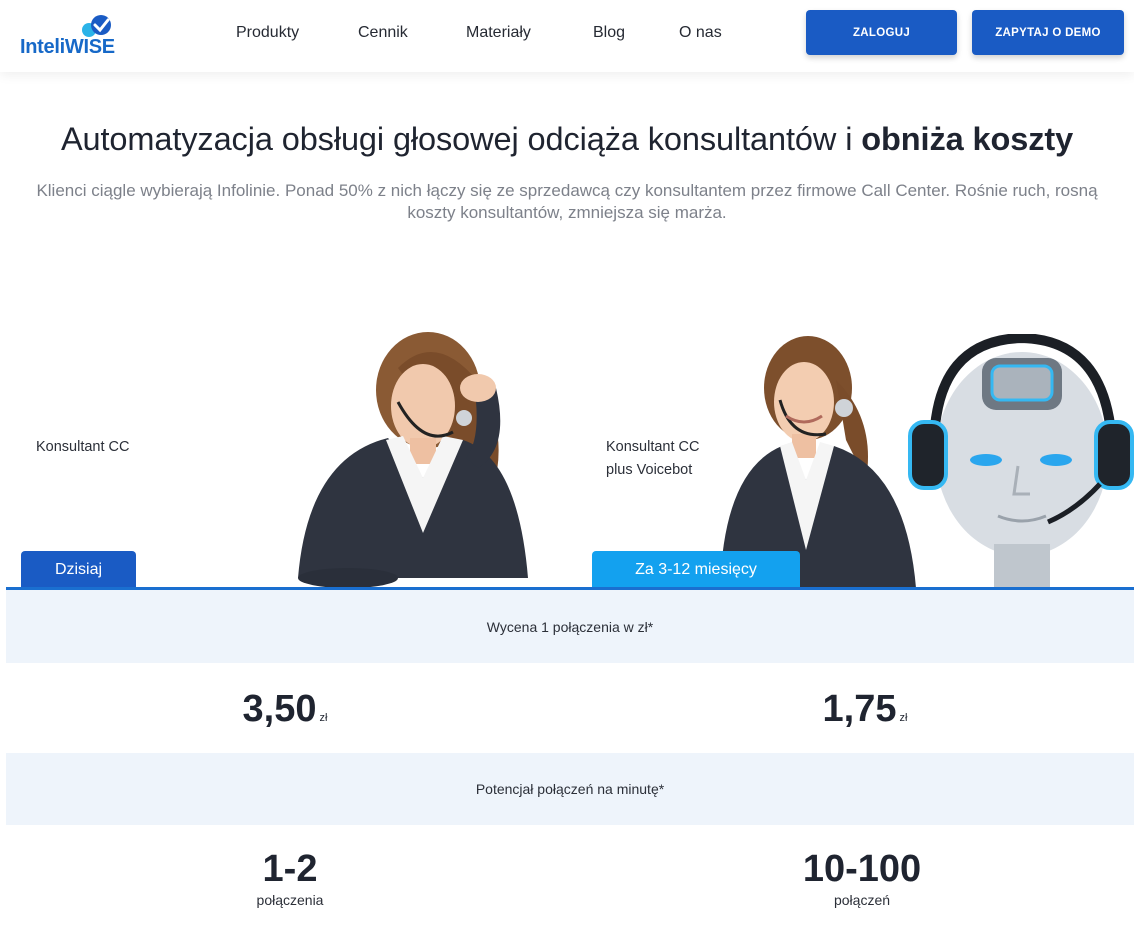 The height and width of the screenshot is (933, 1134). I want to click on consultant-tired-image, so click(413, 460).